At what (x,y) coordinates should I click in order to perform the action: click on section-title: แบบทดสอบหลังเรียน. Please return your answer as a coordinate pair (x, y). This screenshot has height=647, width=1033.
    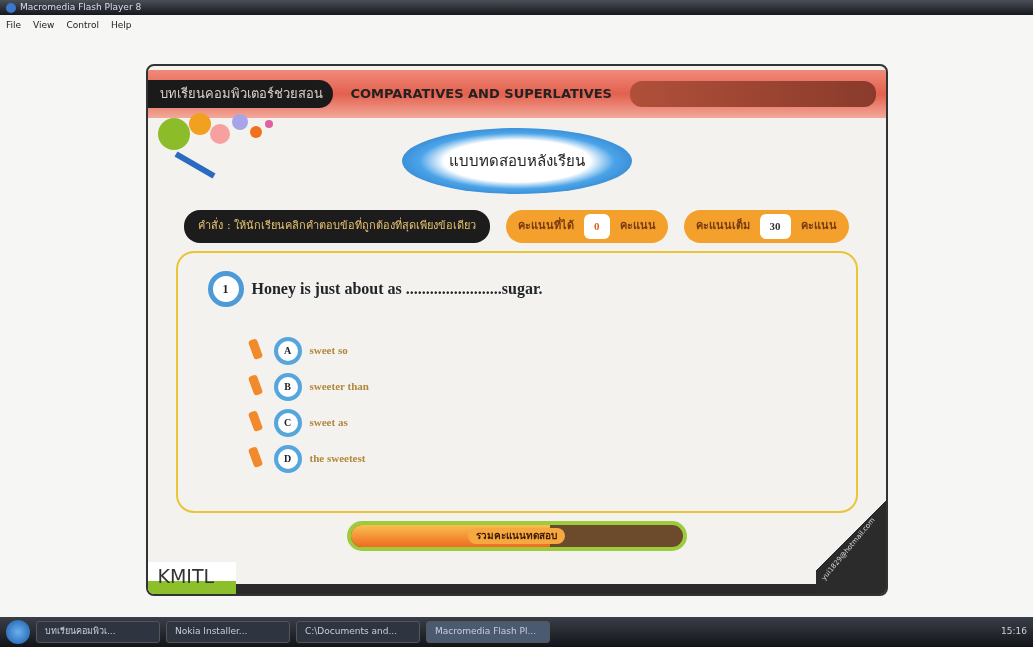
    Looking at the image, I should click on (516, 161).